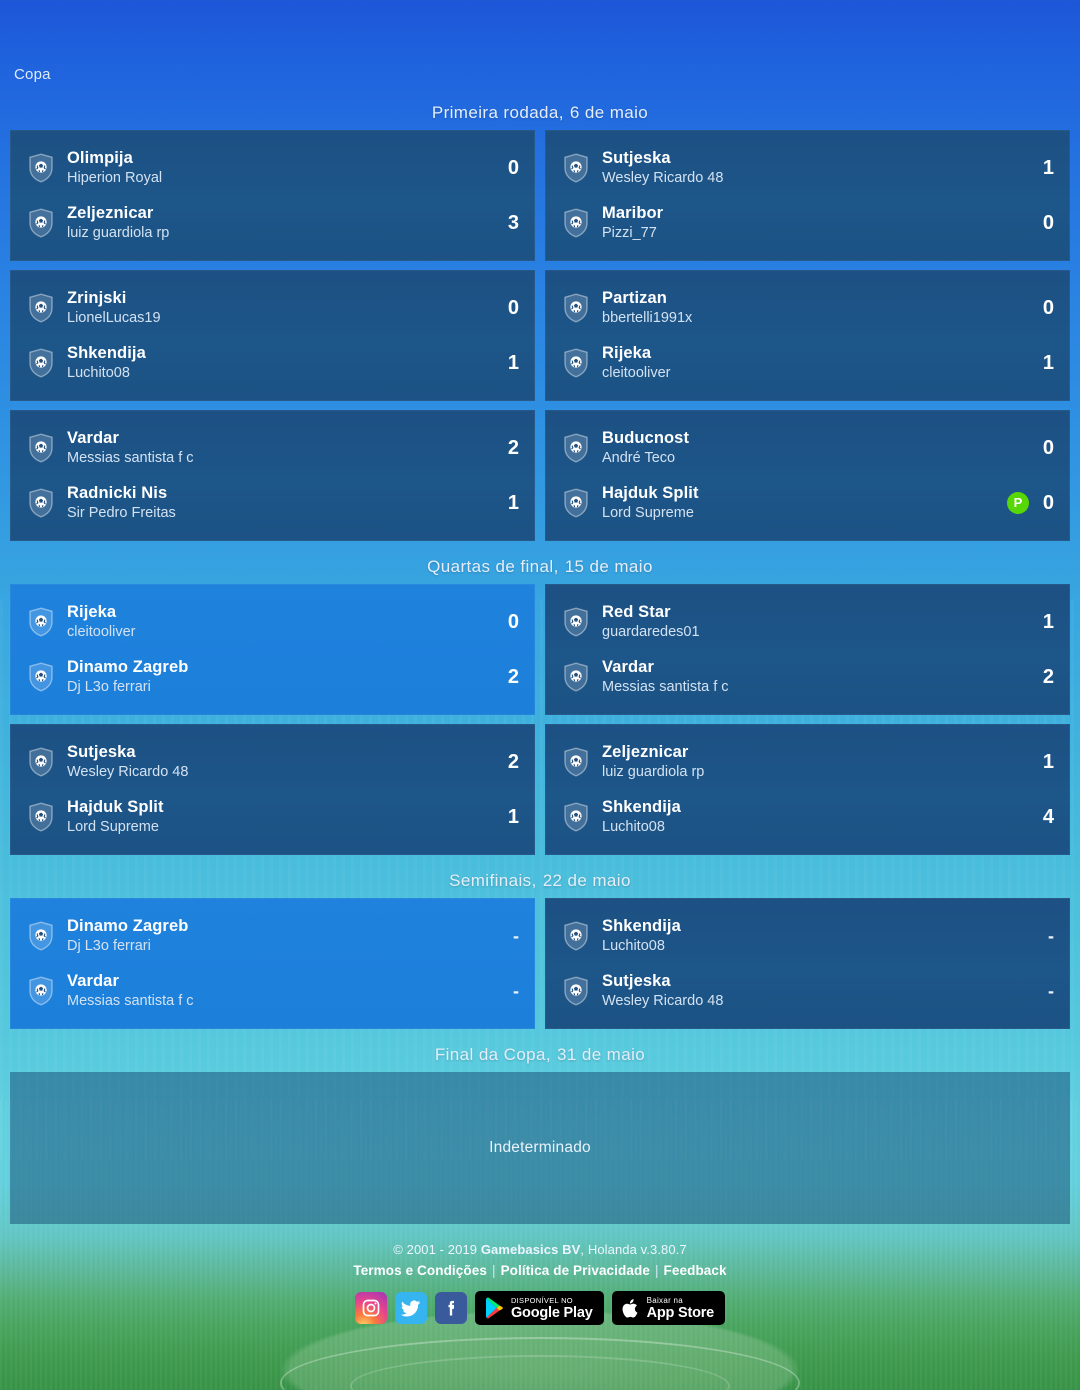  Describe the element at coordinates (420, 1270) in the screenshot. I see `terms-link: Termos e Condições` at that location.